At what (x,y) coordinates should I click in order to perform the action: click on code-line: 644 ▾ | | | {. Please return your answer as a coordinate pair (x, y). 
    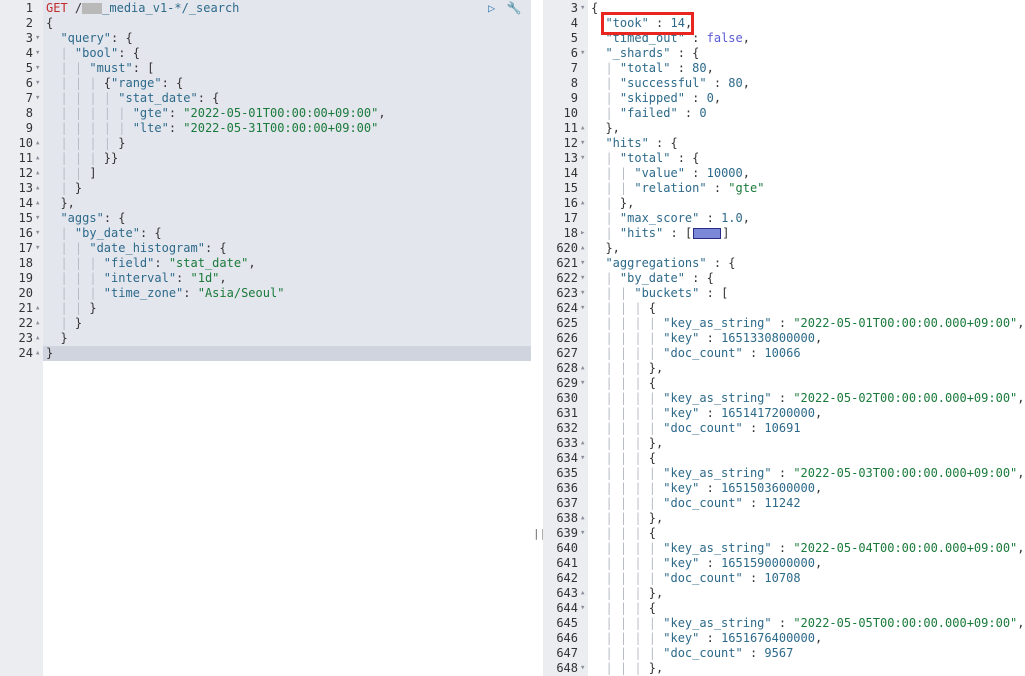
    Looking at the image, I should click on (784, 608).